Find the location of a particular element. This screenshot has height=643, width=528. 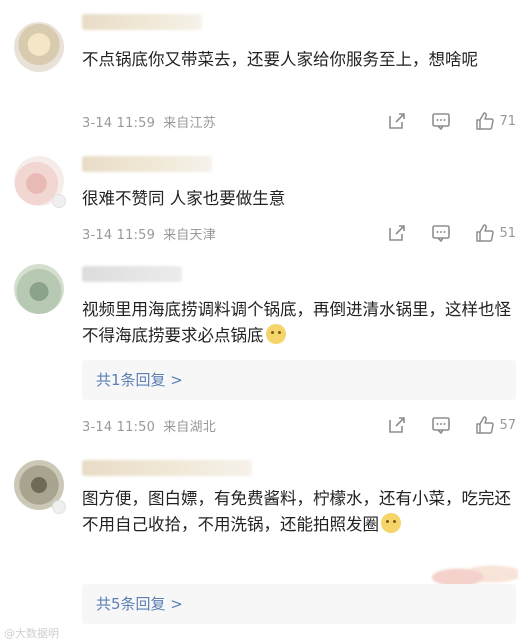

comment-actions: 57 is located at coordinates (451, 425).